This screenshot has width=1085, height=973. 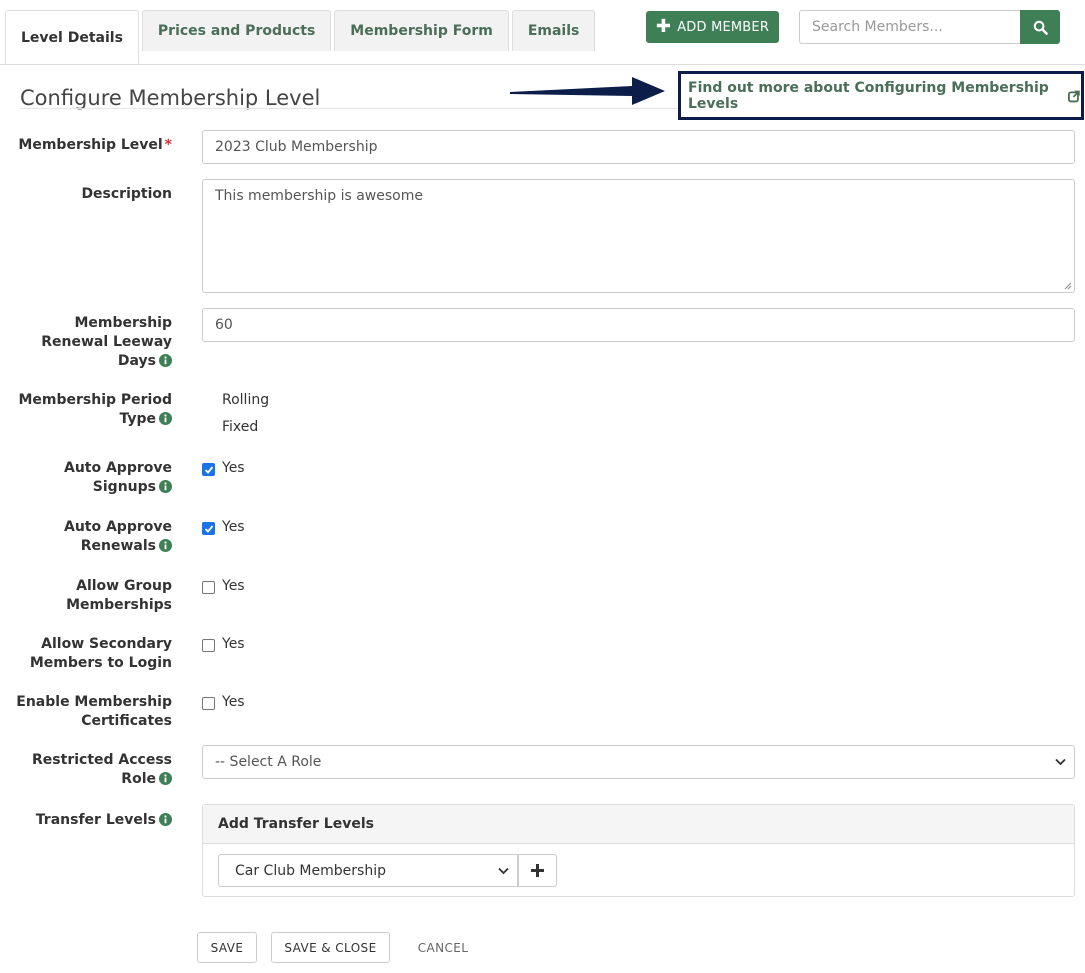 I want to click on auto-approve-renewals-option: Yes, so click(x=223, y=527).